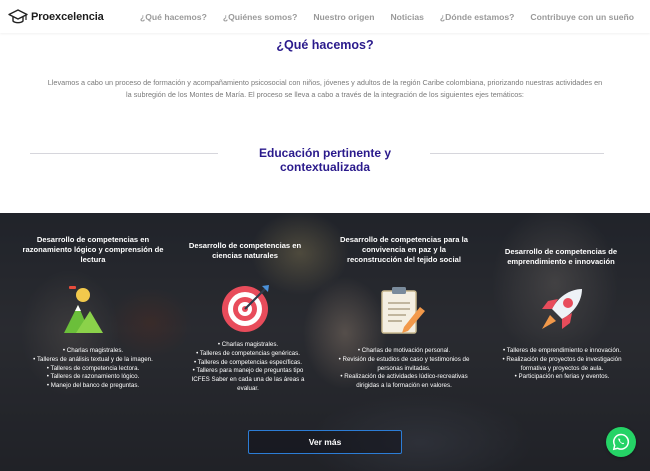 The width and height of the screenshot is (650, 471). Describe the element at coordinates (404, 313) in the screenshot. I see `clipboard-icon` at that location.